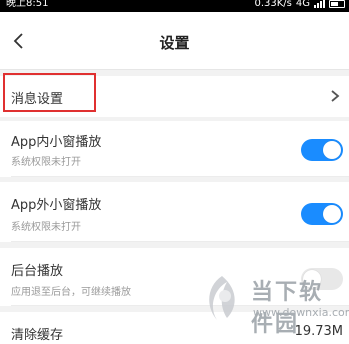  I want to click on network-speed: 0.33K/s, so click(273, 4).